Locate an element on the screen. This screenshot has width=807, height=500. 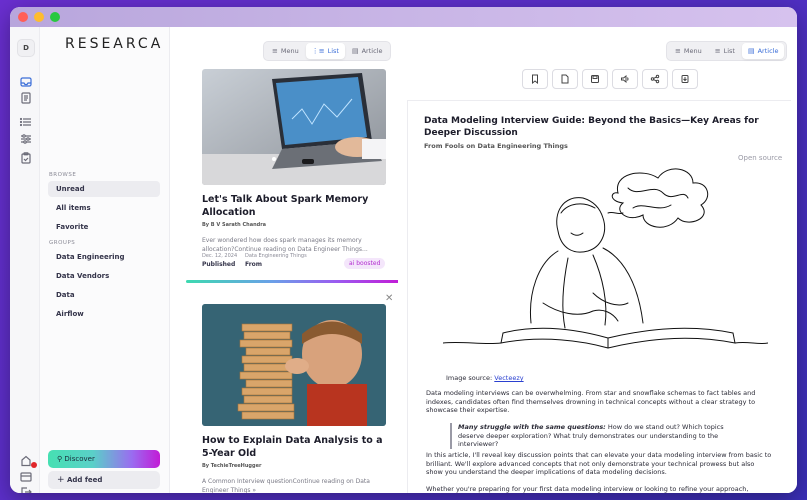
selected-indicator is located at coordinates (292, 281).